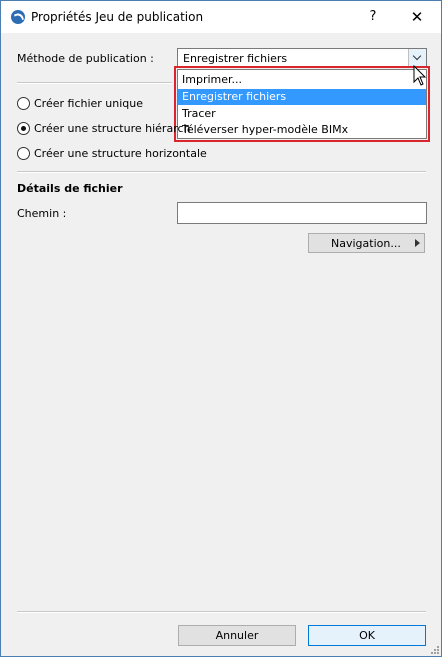  I want to click on path-input, so click(302, 213).